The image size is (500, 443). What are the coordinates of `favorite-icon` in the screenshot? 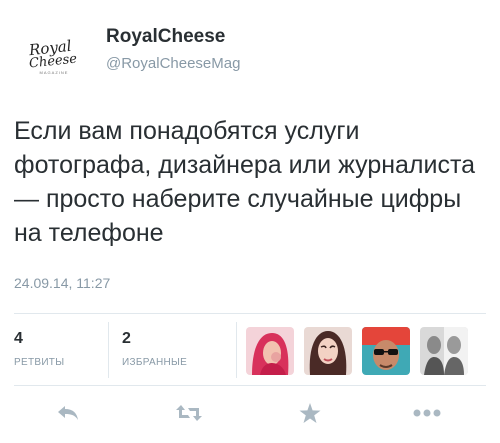 It's located at (310, 412).